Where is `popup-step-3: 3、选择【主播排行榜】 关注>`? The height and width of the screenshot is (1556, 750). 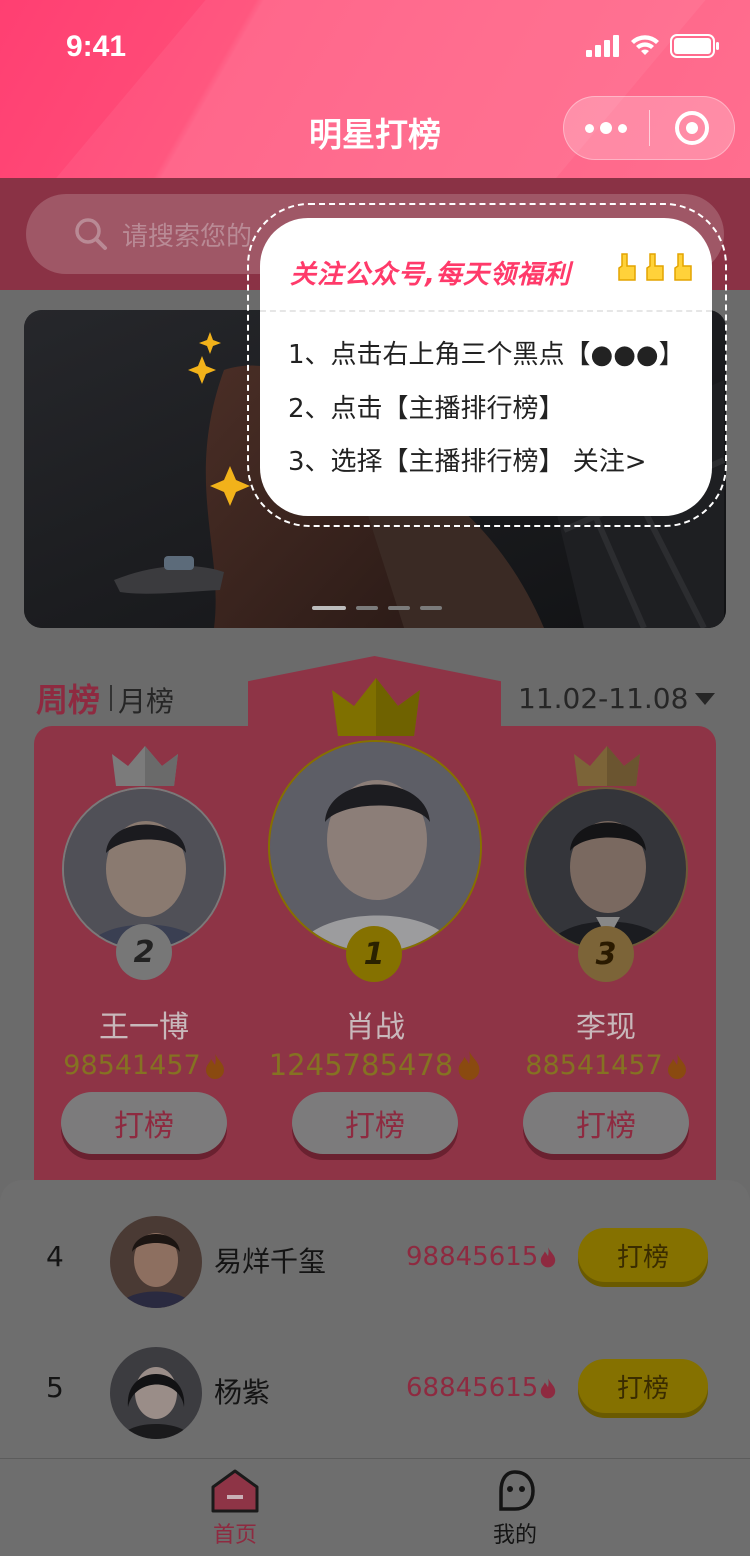
popup-step-3: 3、选择【主播排行榜】 关注> is located at coordinates (467, 459).